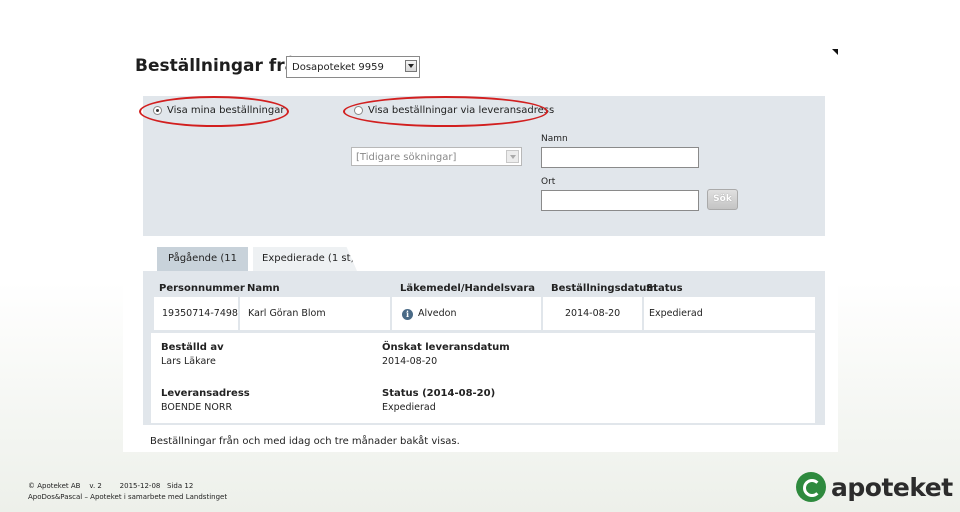 Image resolution: width=960 pixels, height=512 pixels. What do you see at coordinates (214, 111) in the screenshot?
I see `highlight-ring-my-orders` at bounding box center [214, 111].